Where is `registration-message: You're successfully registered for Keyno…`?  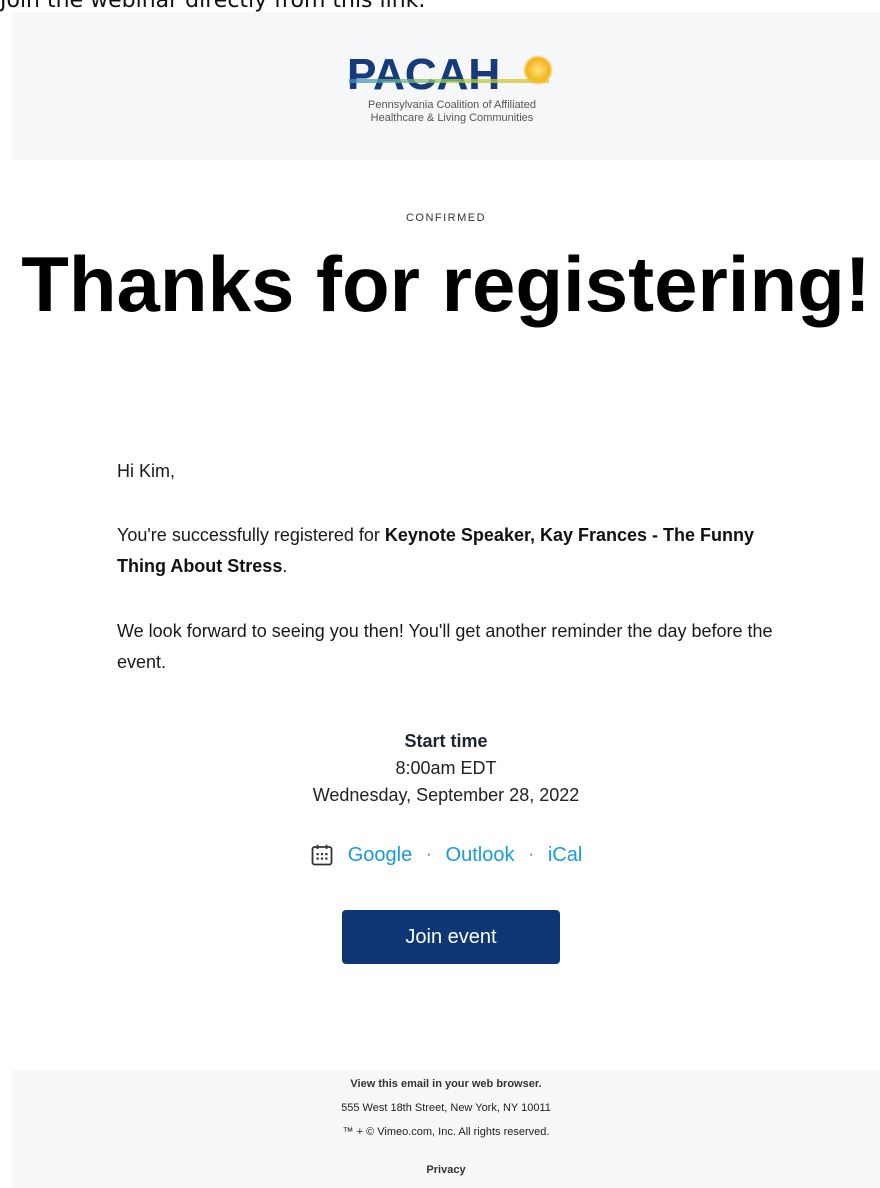
registration-message: You're successfully registered for Keyno… is located at coordinates (452, 551).